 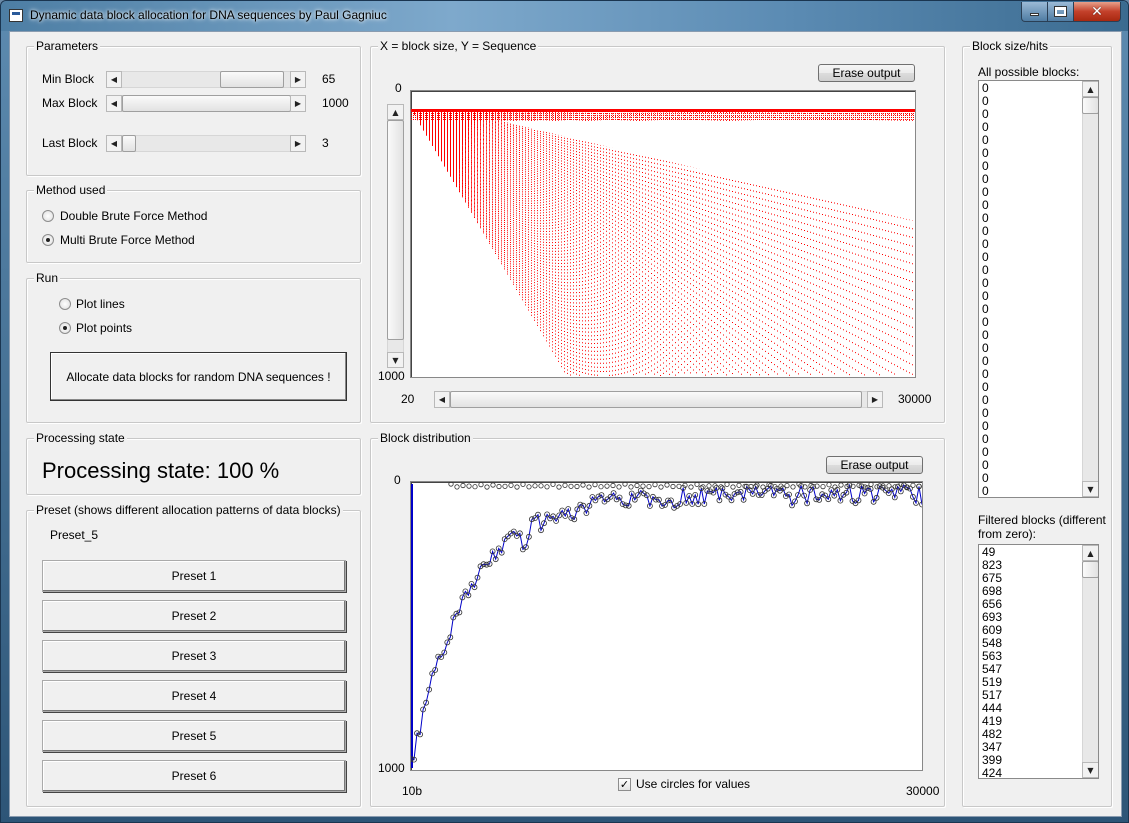 I want to click on list-item: 0, so click(x=985, y=491).